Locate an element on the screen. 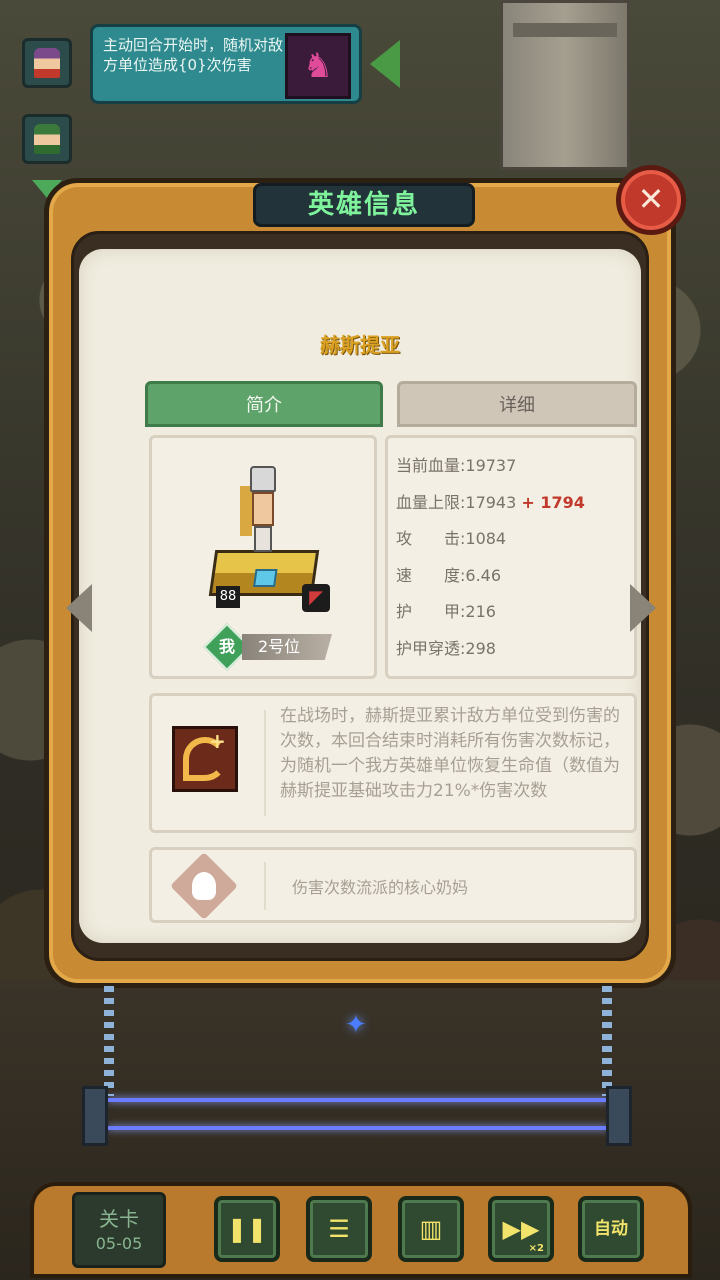  laser-emitter-right is located at coordinates (619, 1116).